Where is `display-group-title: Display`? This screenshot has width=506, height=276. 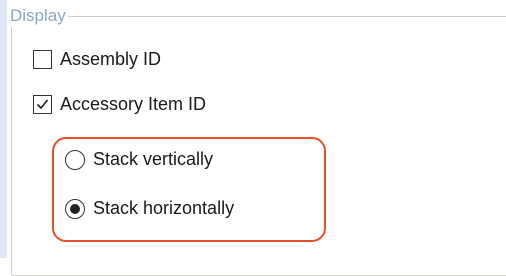 display-group-title: Display is located at coordinates (38, 16).